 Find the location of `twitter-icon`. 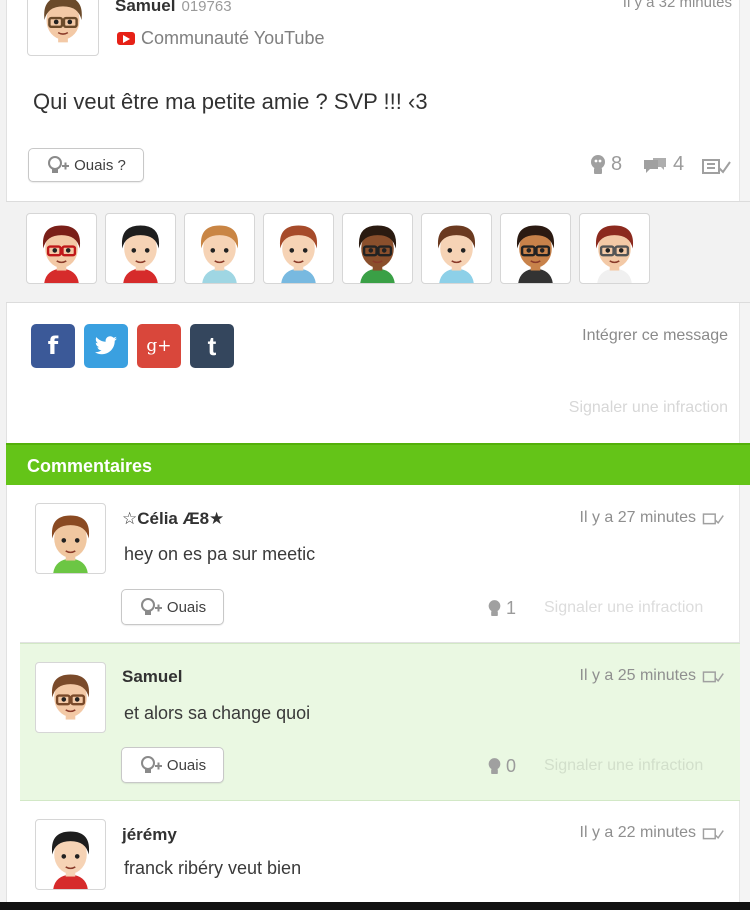

twitter-icon is located at coordinates (106, 345).